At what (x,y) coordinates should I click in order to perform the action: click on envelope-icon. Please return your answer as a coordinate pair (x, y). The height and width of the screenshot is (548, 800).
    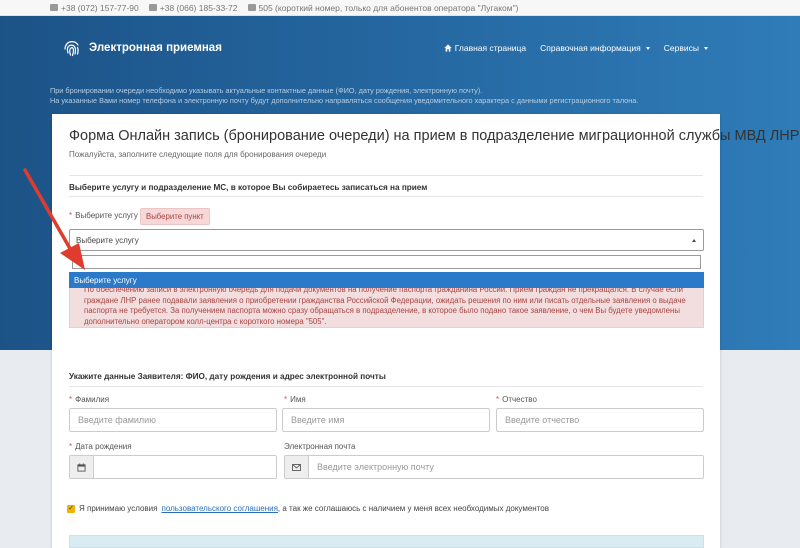
    Looking at the image, I should click on (296, 467).